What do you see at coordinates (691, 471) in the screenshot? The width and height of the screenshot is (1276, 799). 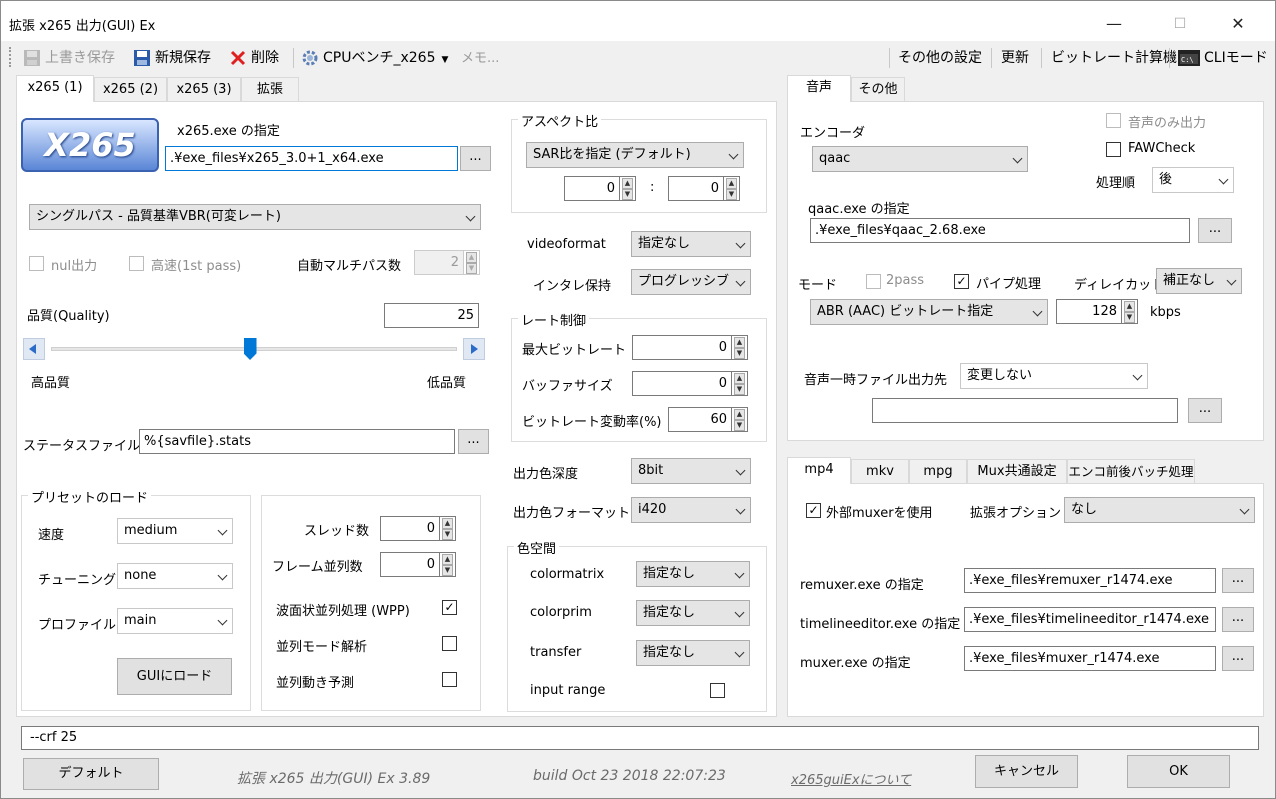 I see `output-depth-select: 8bit` at bounding box center [691, 471].